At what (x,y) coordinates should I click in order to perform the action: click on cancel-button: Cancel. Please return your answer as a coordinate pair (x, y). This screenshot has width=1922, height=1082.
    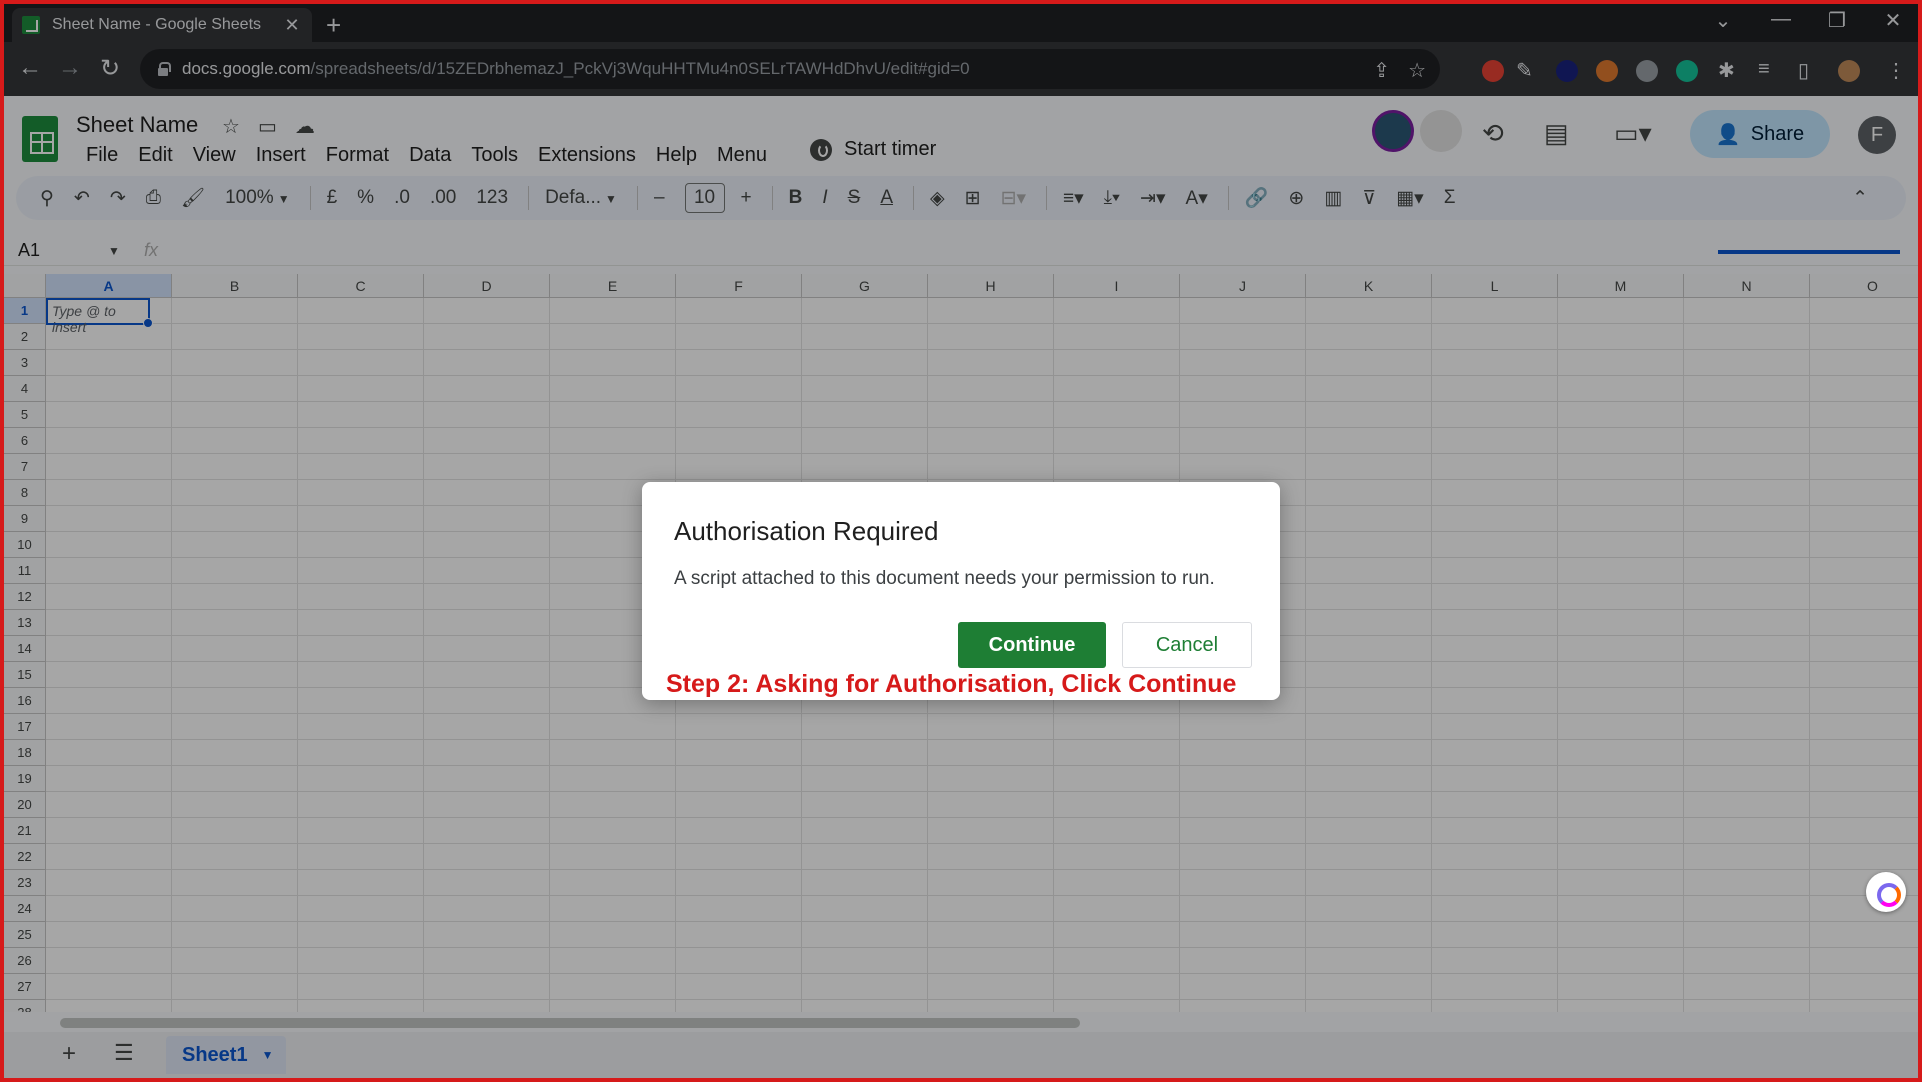
    Looking at the image, I should click on (1187, 645).